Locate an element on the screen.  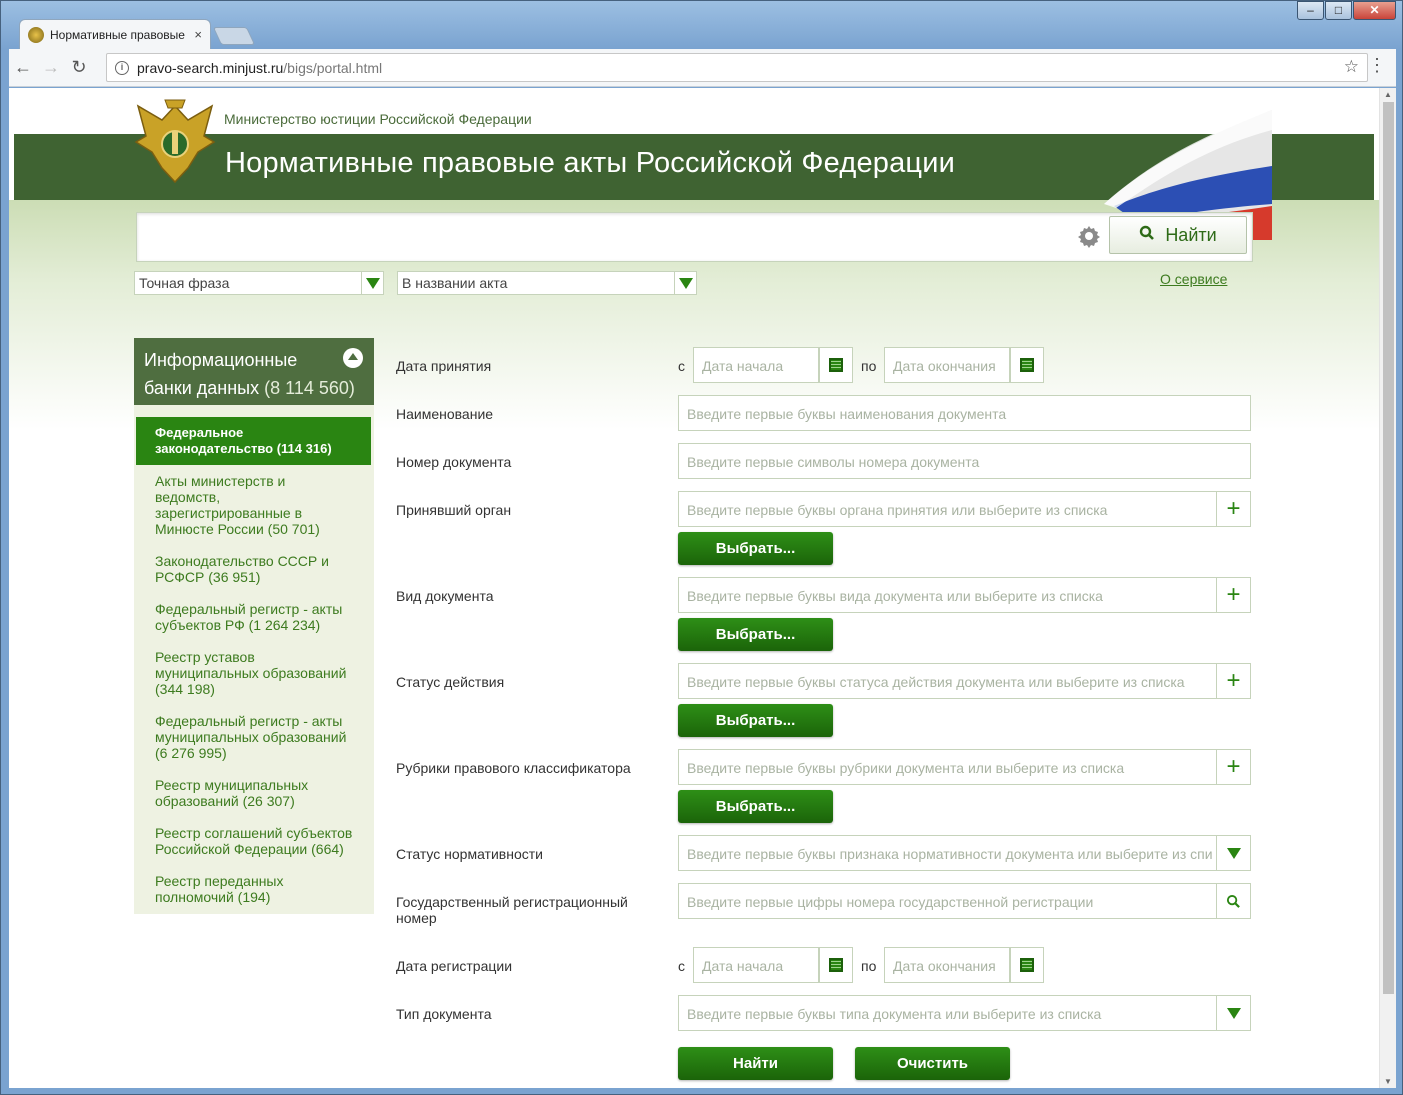
search-scope-value: В названии акта is located at coordinates (455, 283).